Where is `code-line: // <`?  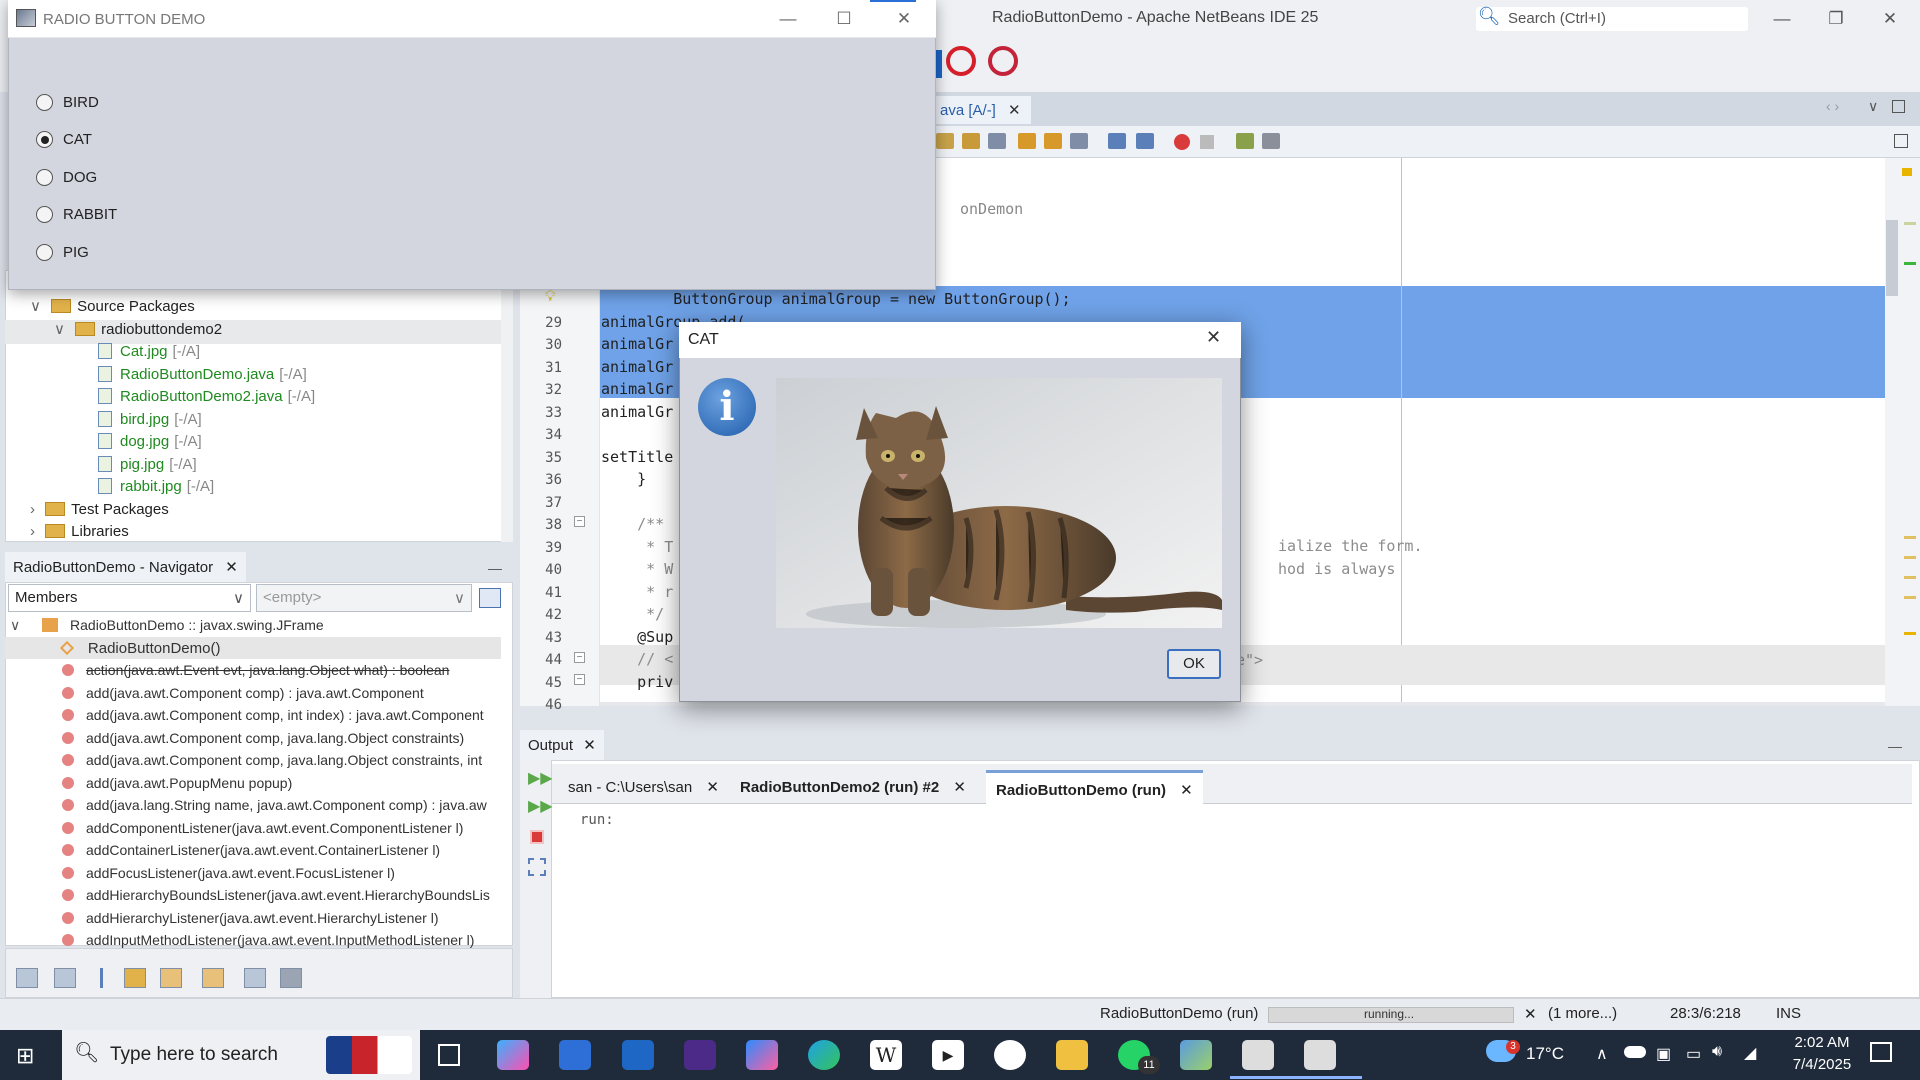 code-line: // < is located at coordinates (637, 659).